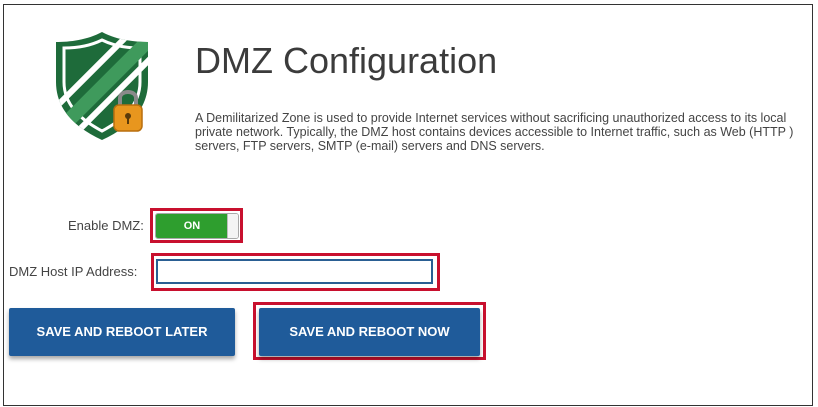 Image resolution: width=818 pixels, height=407 pixels. I want to click on toggle-state-label: ON, so click(192, 226).